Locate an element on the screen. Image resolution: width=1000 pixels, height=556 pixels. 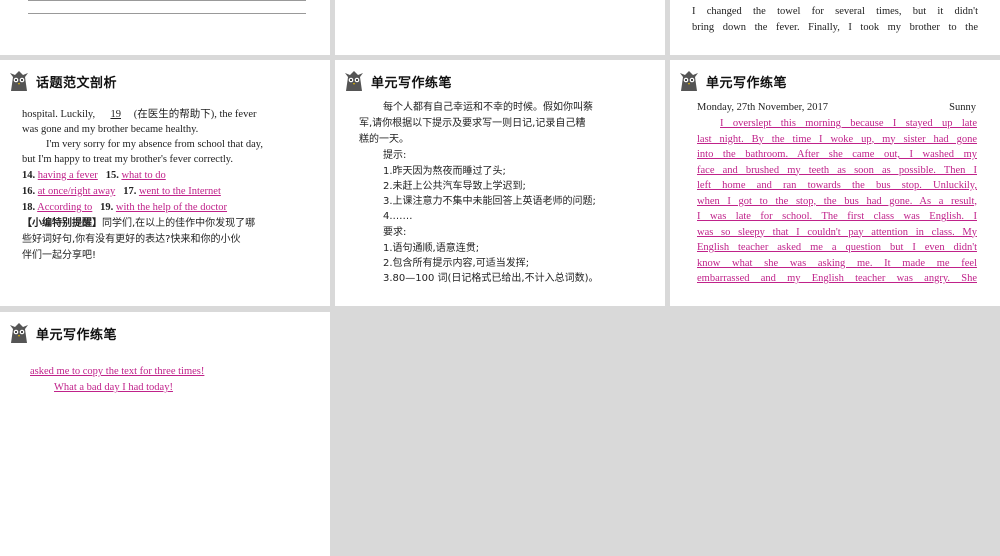
section-title: 话题范文剖析 is located at coordinates (77, 83).